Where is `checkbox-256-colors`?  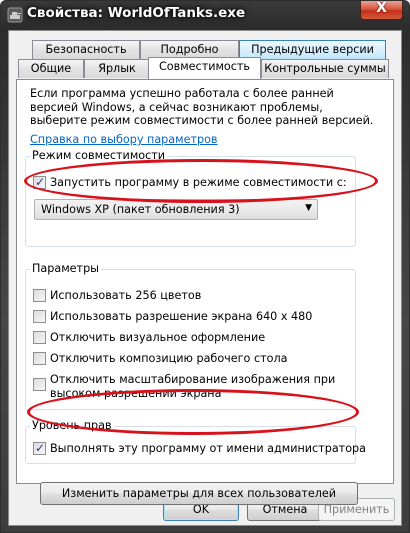 checkbox-256-colors is located at coordinates (39, 295).